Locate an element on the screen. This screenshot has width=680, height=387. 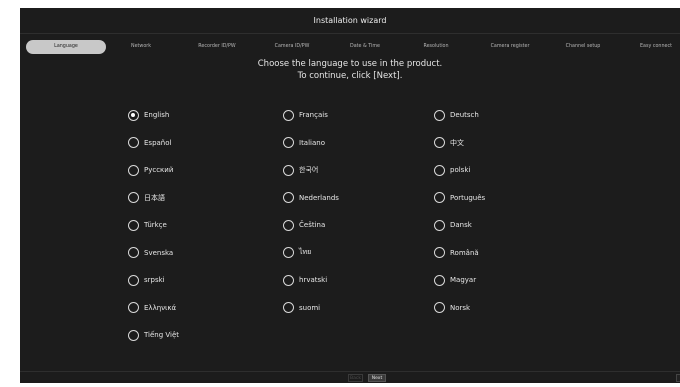
language-option: Deutsch is located at coordinates (456, 115).